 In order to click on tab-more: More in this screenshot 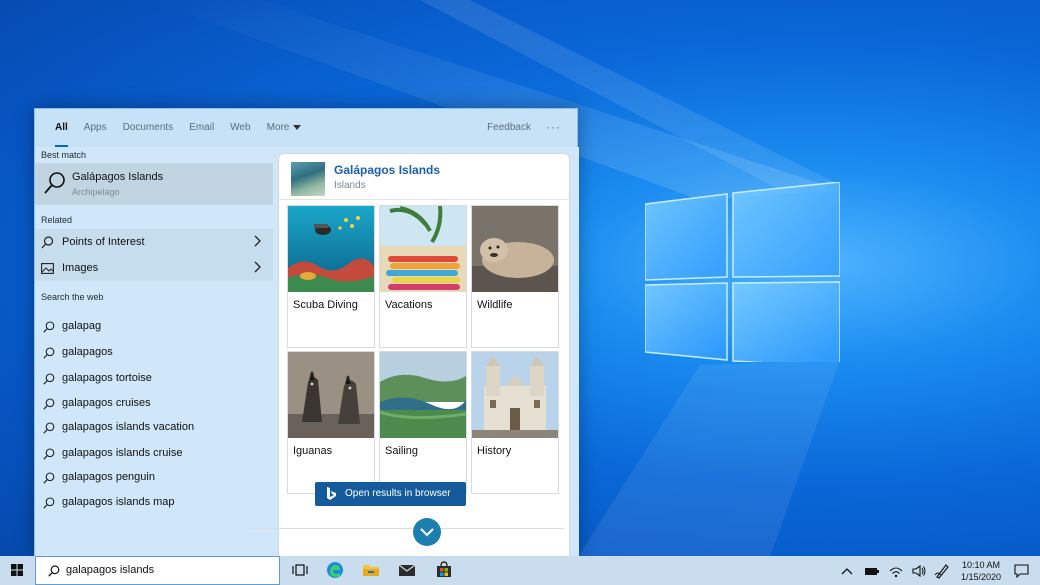, I will do `click(284, 128)`.